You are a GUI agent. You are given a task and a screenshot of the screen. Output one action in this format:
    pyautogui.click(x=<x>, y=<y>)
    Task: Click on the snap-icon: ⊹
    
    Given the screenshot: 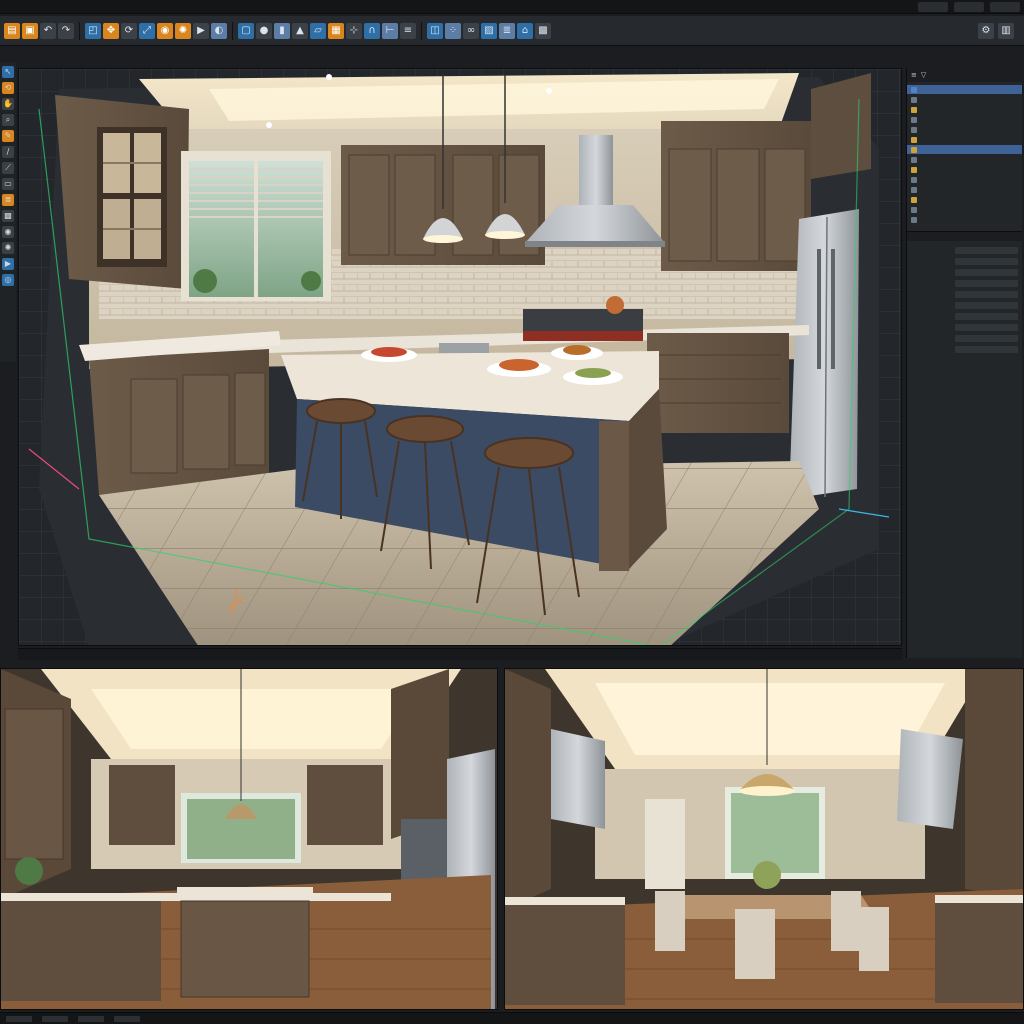 What is the action you would take?
    pyautogui.click(x=354, y=30)
    